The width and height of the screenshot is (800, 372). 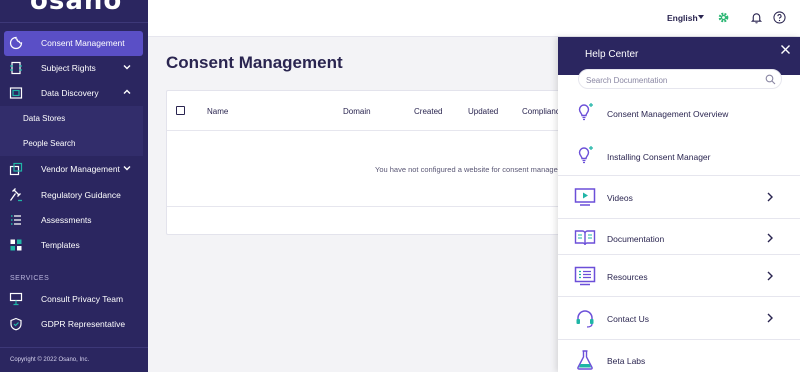 What do you see at coordinates (770, 79) in the screenshot?
I see `search-icon` at bounding box center [770, 79].